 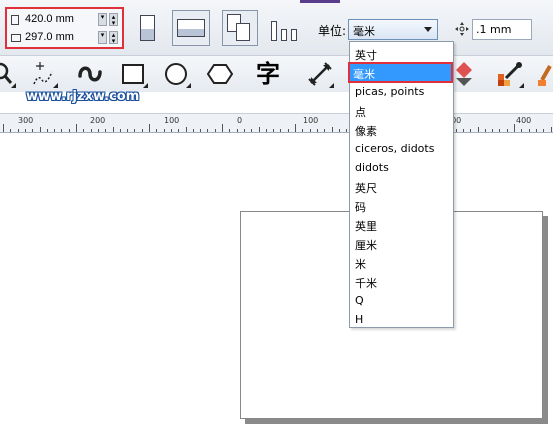 What do you see at coordinates (113, 38) in the screenshot?
I see `height-spinner: ▴ ▾` at bounding box center [113, 38].